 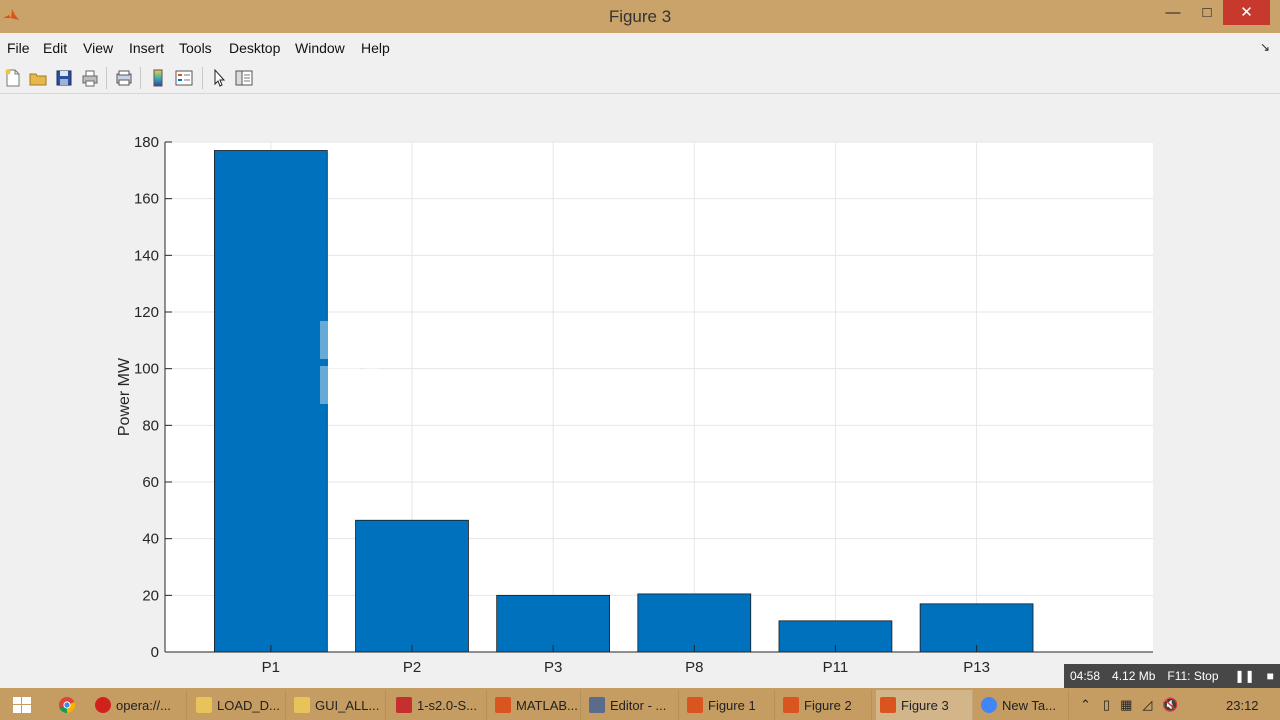 What do you see at coordinates (976, 667) in the screenshot?
I see `x-tick-label: P13` at bounding box center [976, 667].